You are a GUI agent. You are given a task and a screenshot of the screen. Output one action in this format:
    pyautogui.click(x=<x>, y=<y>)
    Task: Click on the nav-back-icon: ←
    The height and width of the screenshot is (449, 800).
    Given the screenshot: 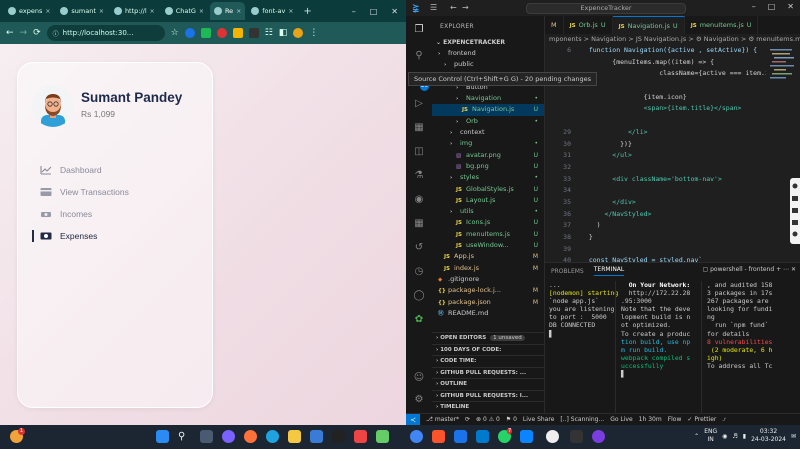 What is the action you would take?
    pyautogui.click(x=453, y=7)
    